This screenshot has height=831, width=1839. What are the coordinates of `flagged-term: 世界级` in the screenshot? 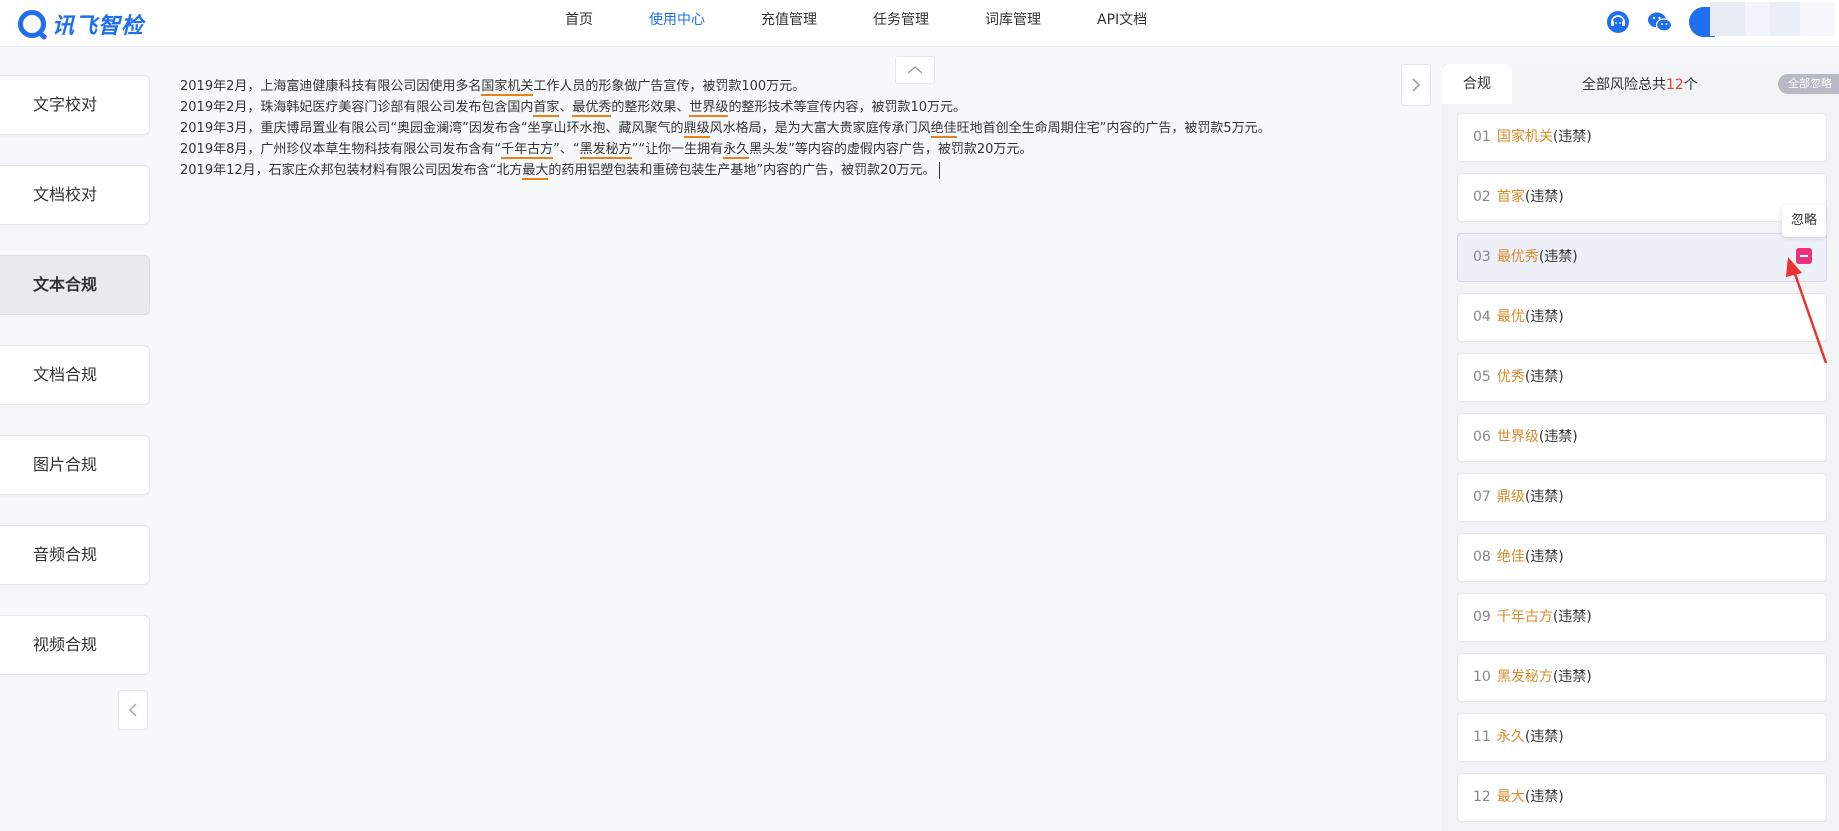 It's located at (709, 108).